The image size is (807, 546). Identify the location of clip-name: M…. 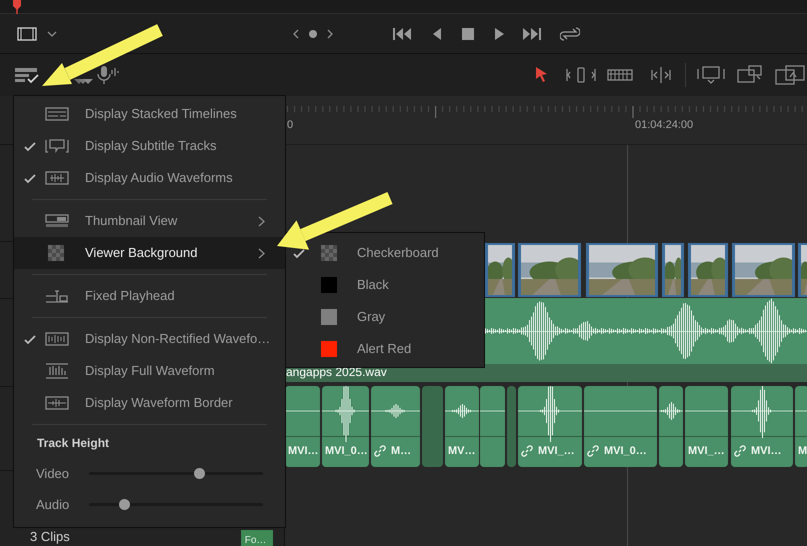
(401, 451).